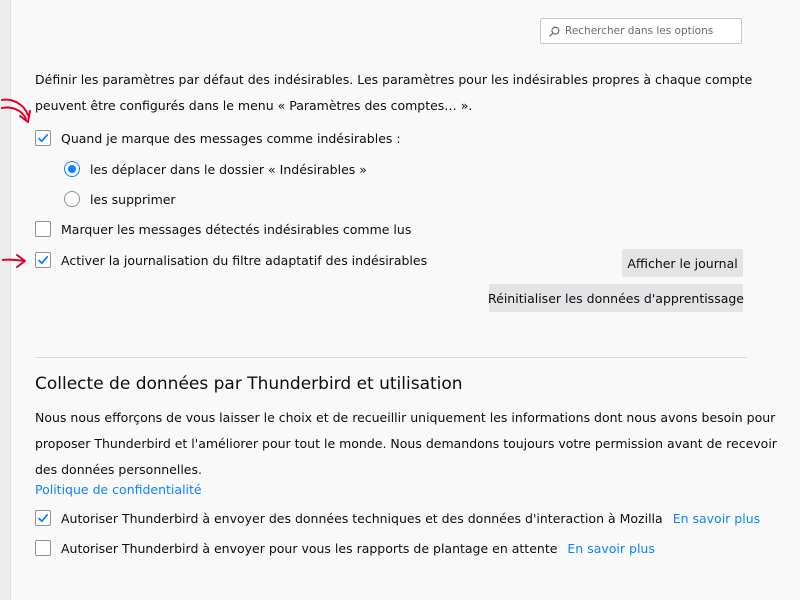  I want to click on sidebar-edge, so click(5, 300).